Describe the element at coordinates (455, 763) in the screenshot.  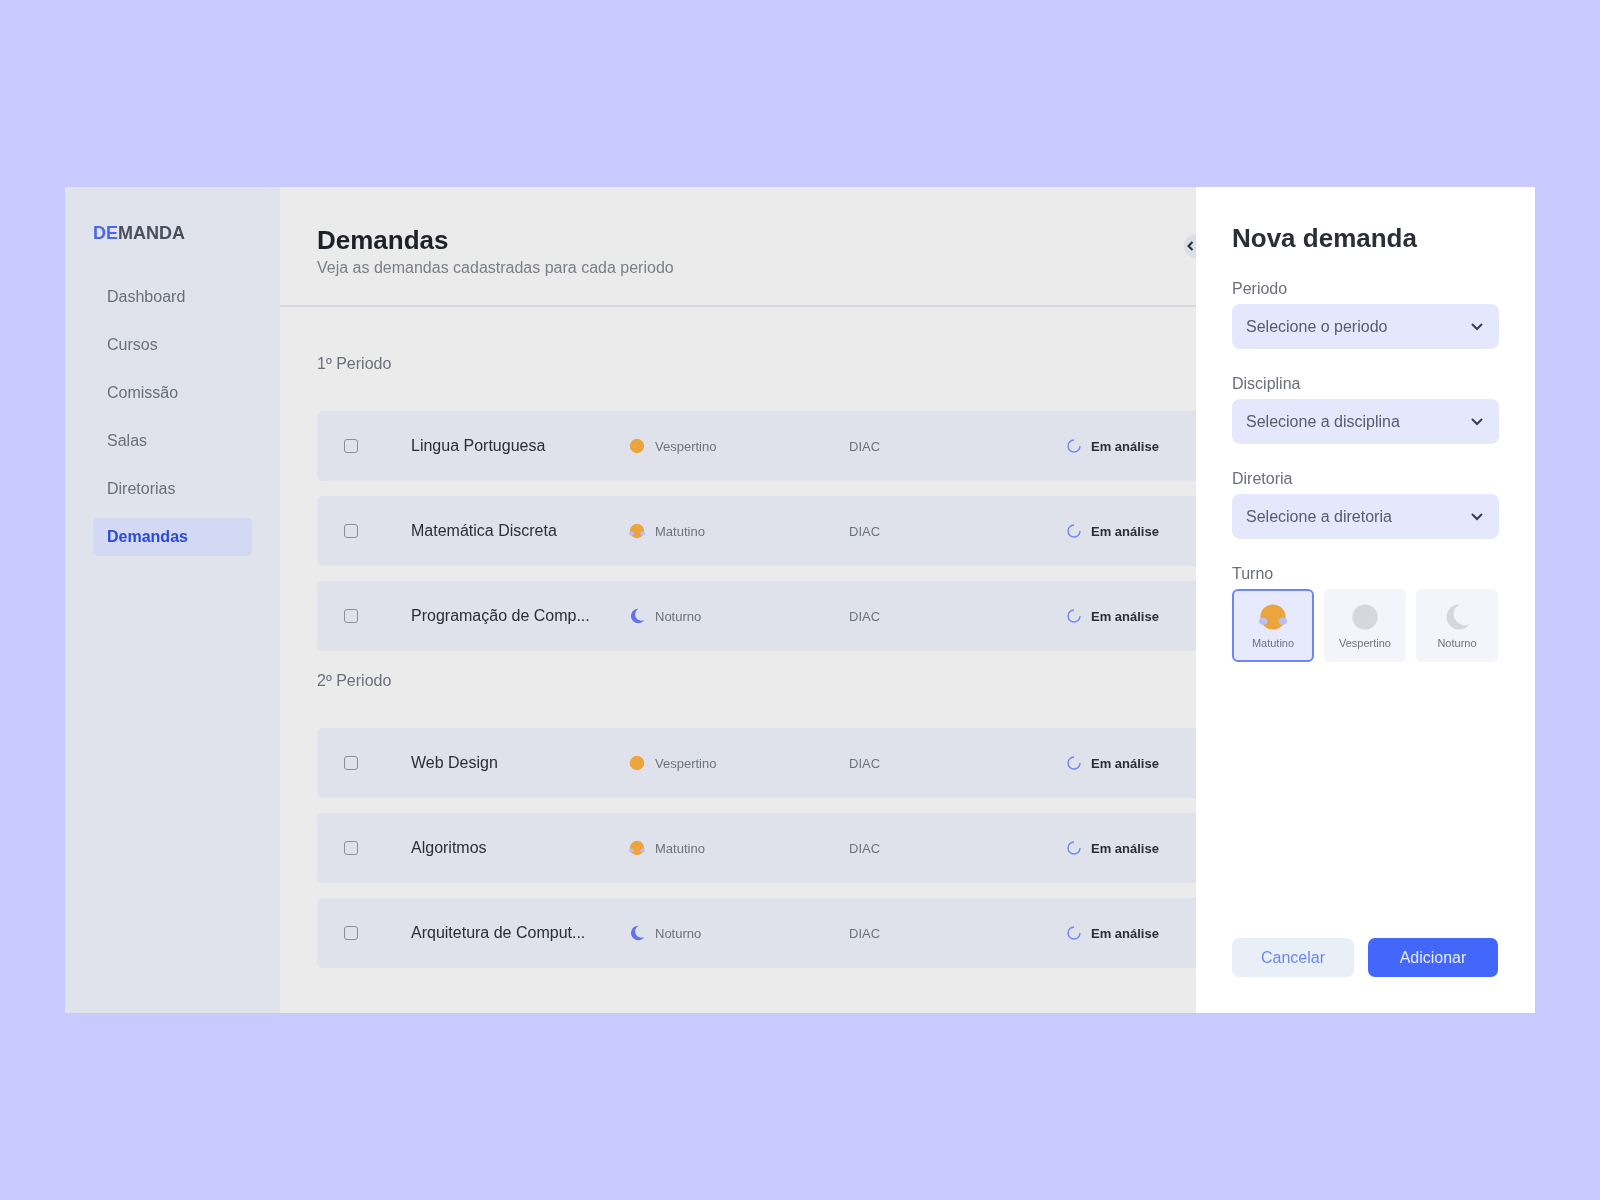
I see `subject-name: Web Design` at that location.